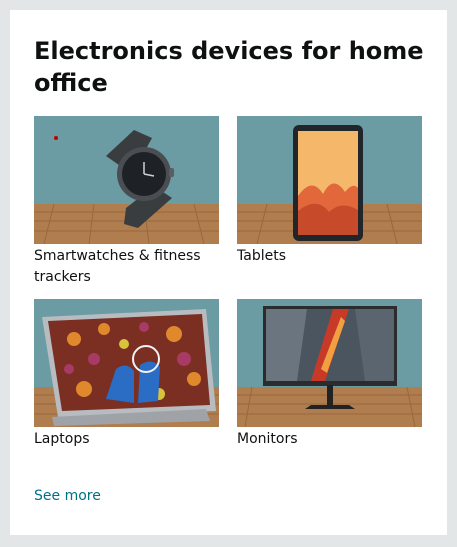 Image resolution: width=457 pixels, height=547 pixels. I want to click on laptop-image, so click(126, 363).